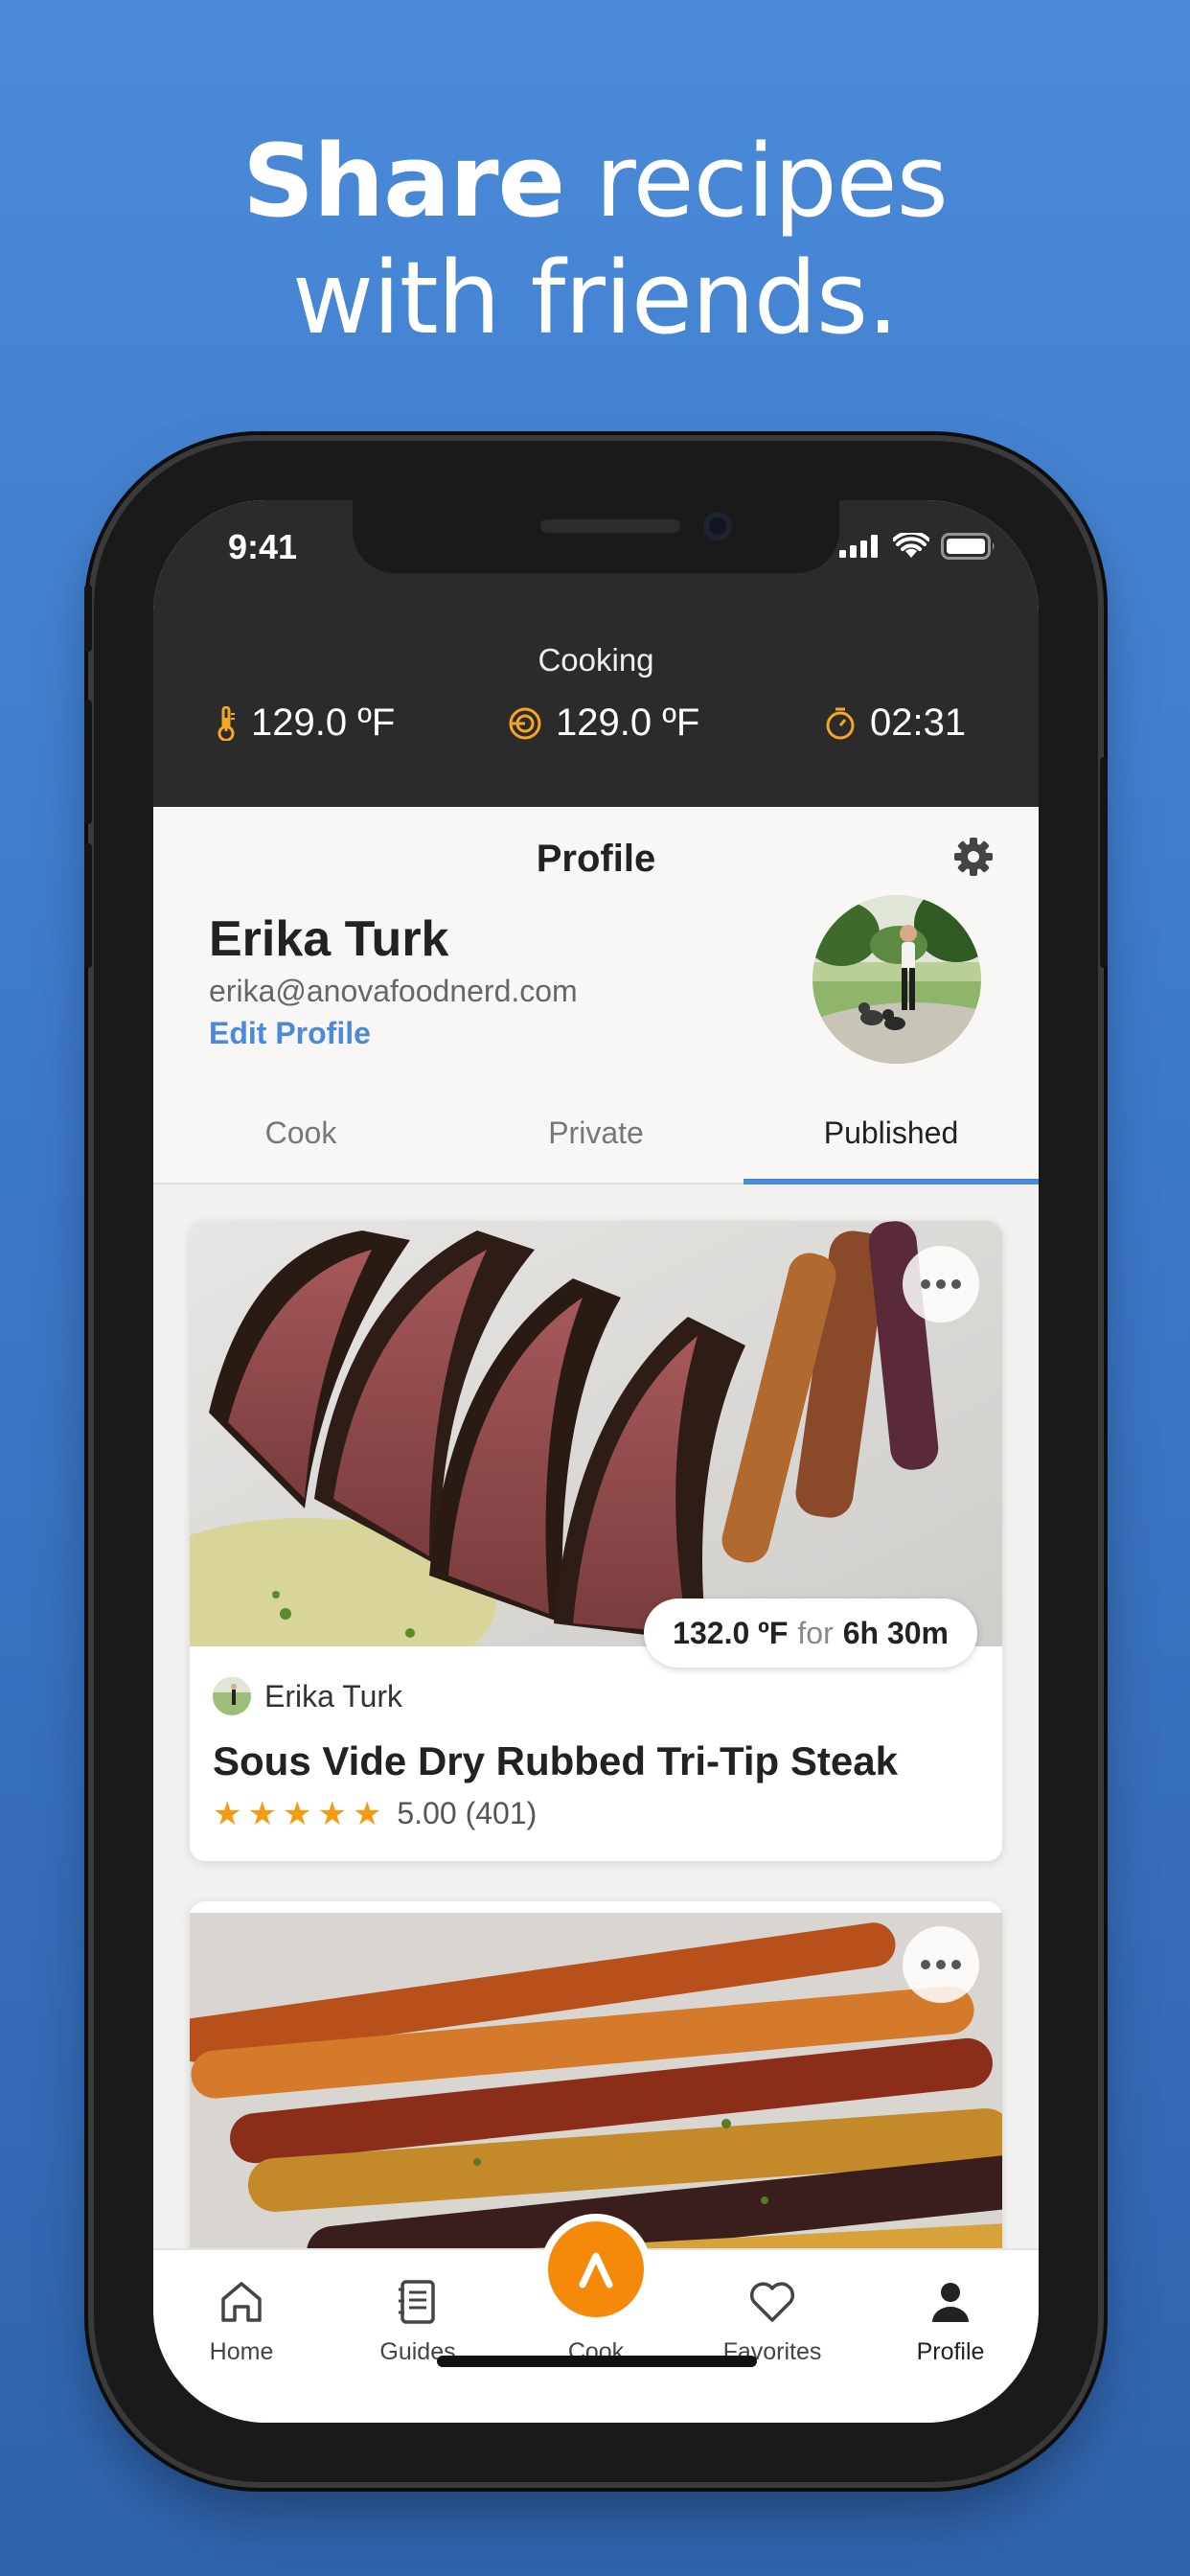 The height and width of the screenshot is (2576, 1190). I want to click on timer-stat: 02:31, so click(895, 723).